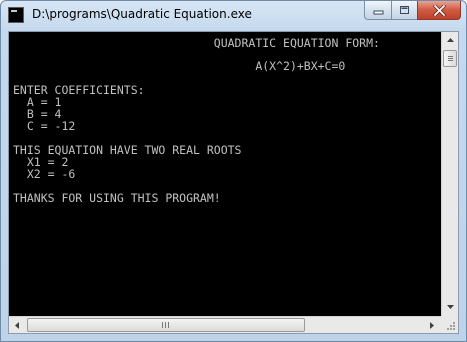  Describe the element at coordinates (44, 174) in the screenshot. I see `console-line: X2 = -6` at that location.